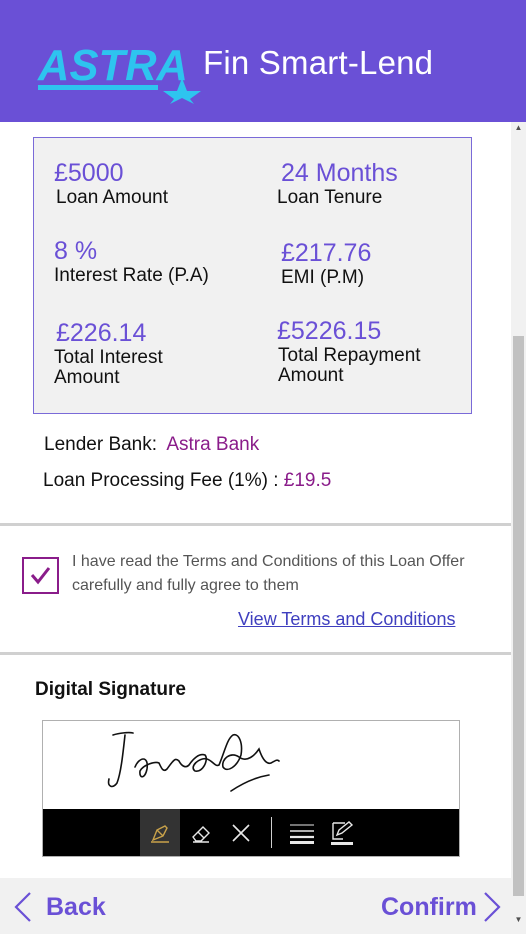 This screenshot has height=934, width=526. Describe the element at coordinates (307, 480) in the screenshot. I see `processing-fee-value: £19.5` at that location.